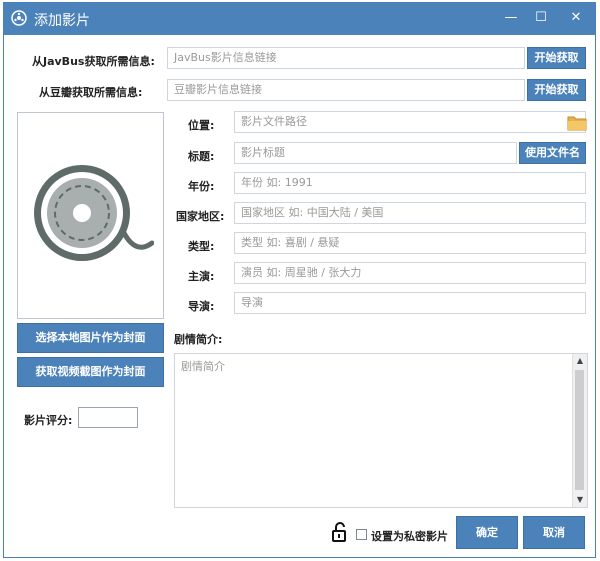 The width and height of the screenshot is (600, 561). I want to click on app-icon, so click(19, 18).